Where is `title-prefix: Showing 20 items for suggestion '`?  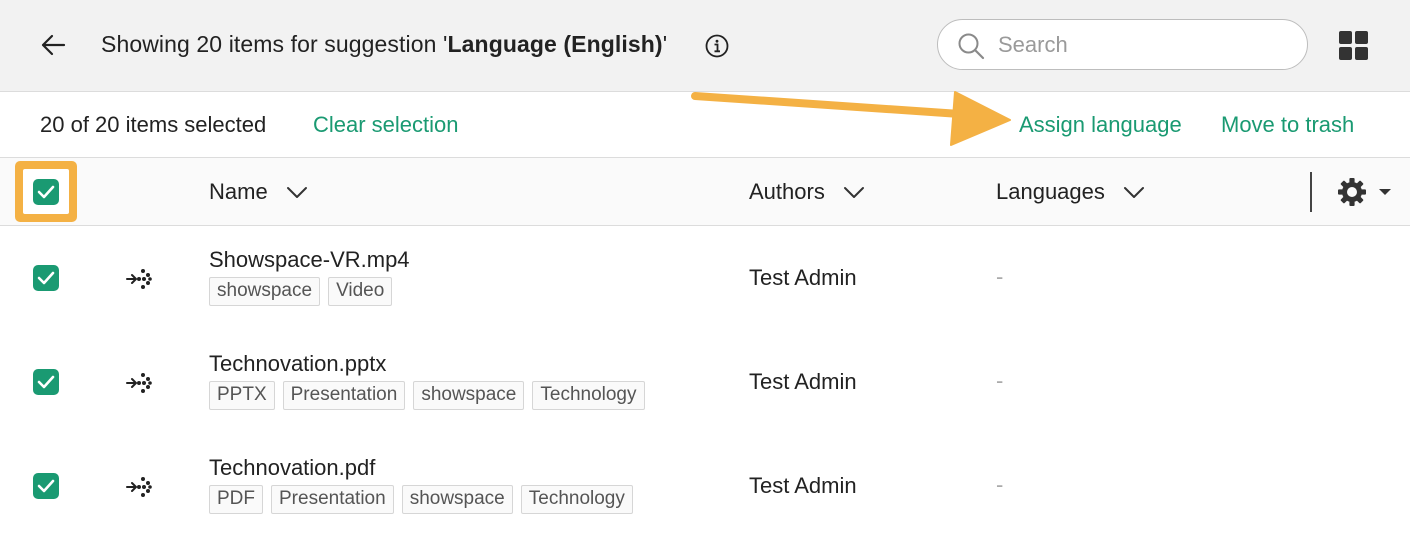
title-prefix: Showing 20 items for suggestion ' is located at coordinates (274, 44).